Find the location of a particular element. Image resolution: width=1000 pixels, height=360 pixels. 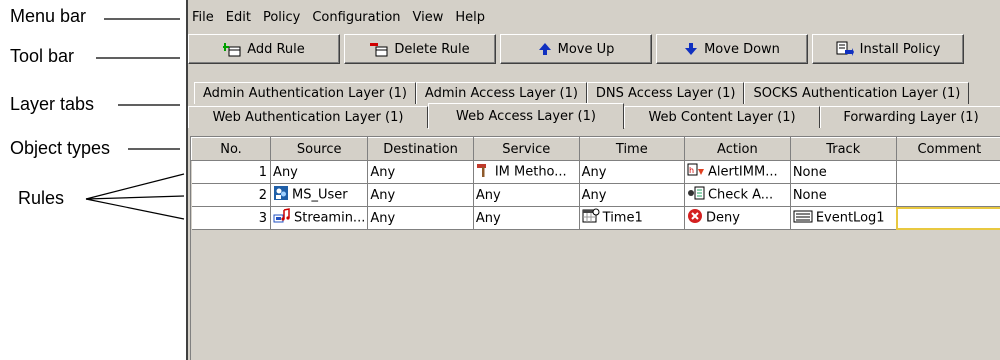

tab-socks-authentication-layer: SOCKS Authentication Layer (1) is located at coordinates (857, 93).